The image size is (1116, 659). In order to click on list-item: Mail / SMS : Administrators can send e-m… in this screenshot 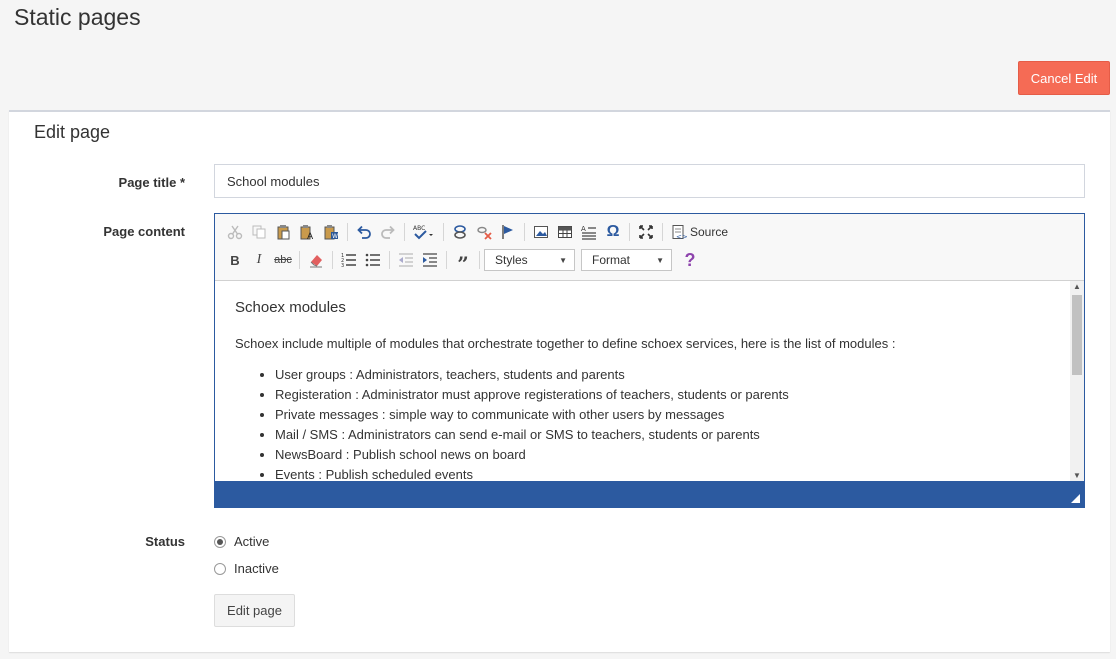, I will do `click(662, 435)`.